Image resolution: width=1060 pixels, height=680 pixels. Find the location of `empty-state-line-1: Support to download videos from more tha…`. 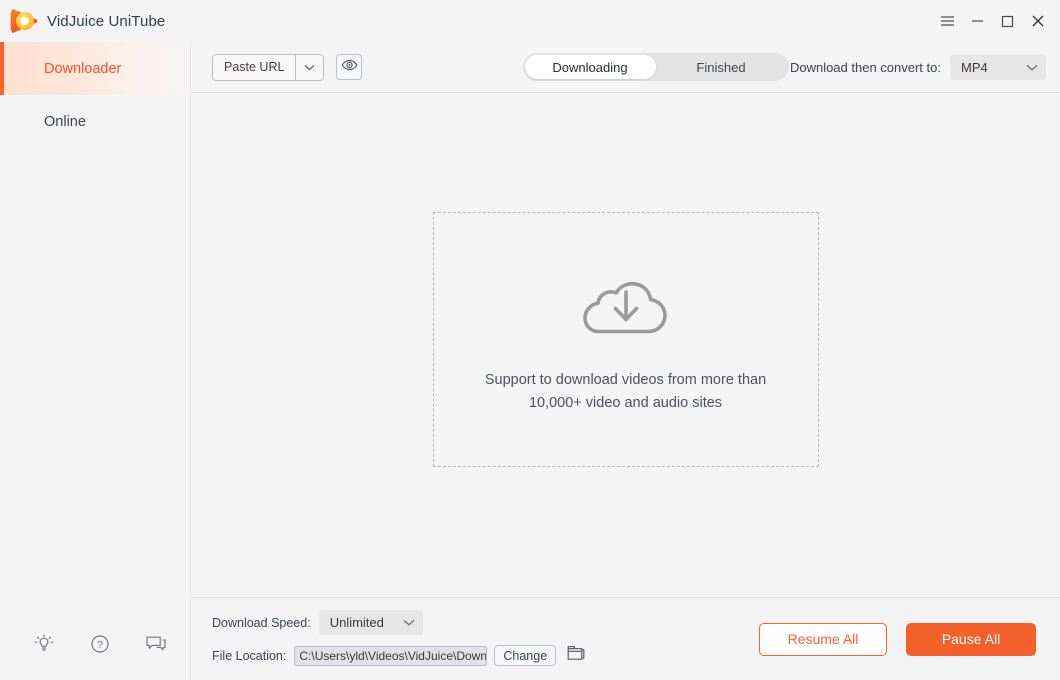

empty-state-line-1: Support to download videos from more tha… is located at coordinates (625, 379).